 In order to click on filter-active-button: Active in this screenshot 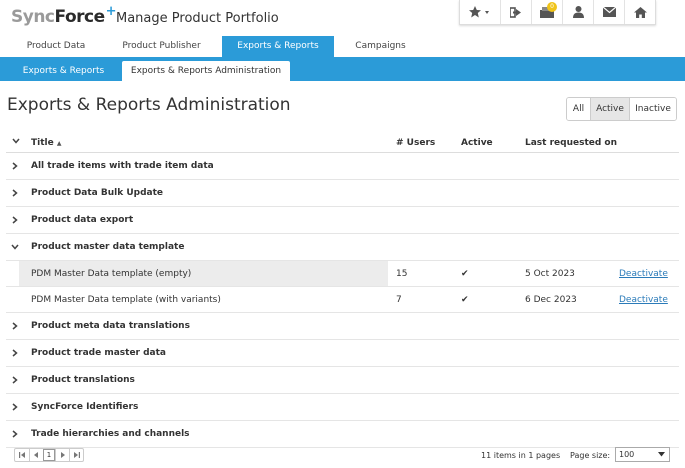, I will do `click(609, 109)`.